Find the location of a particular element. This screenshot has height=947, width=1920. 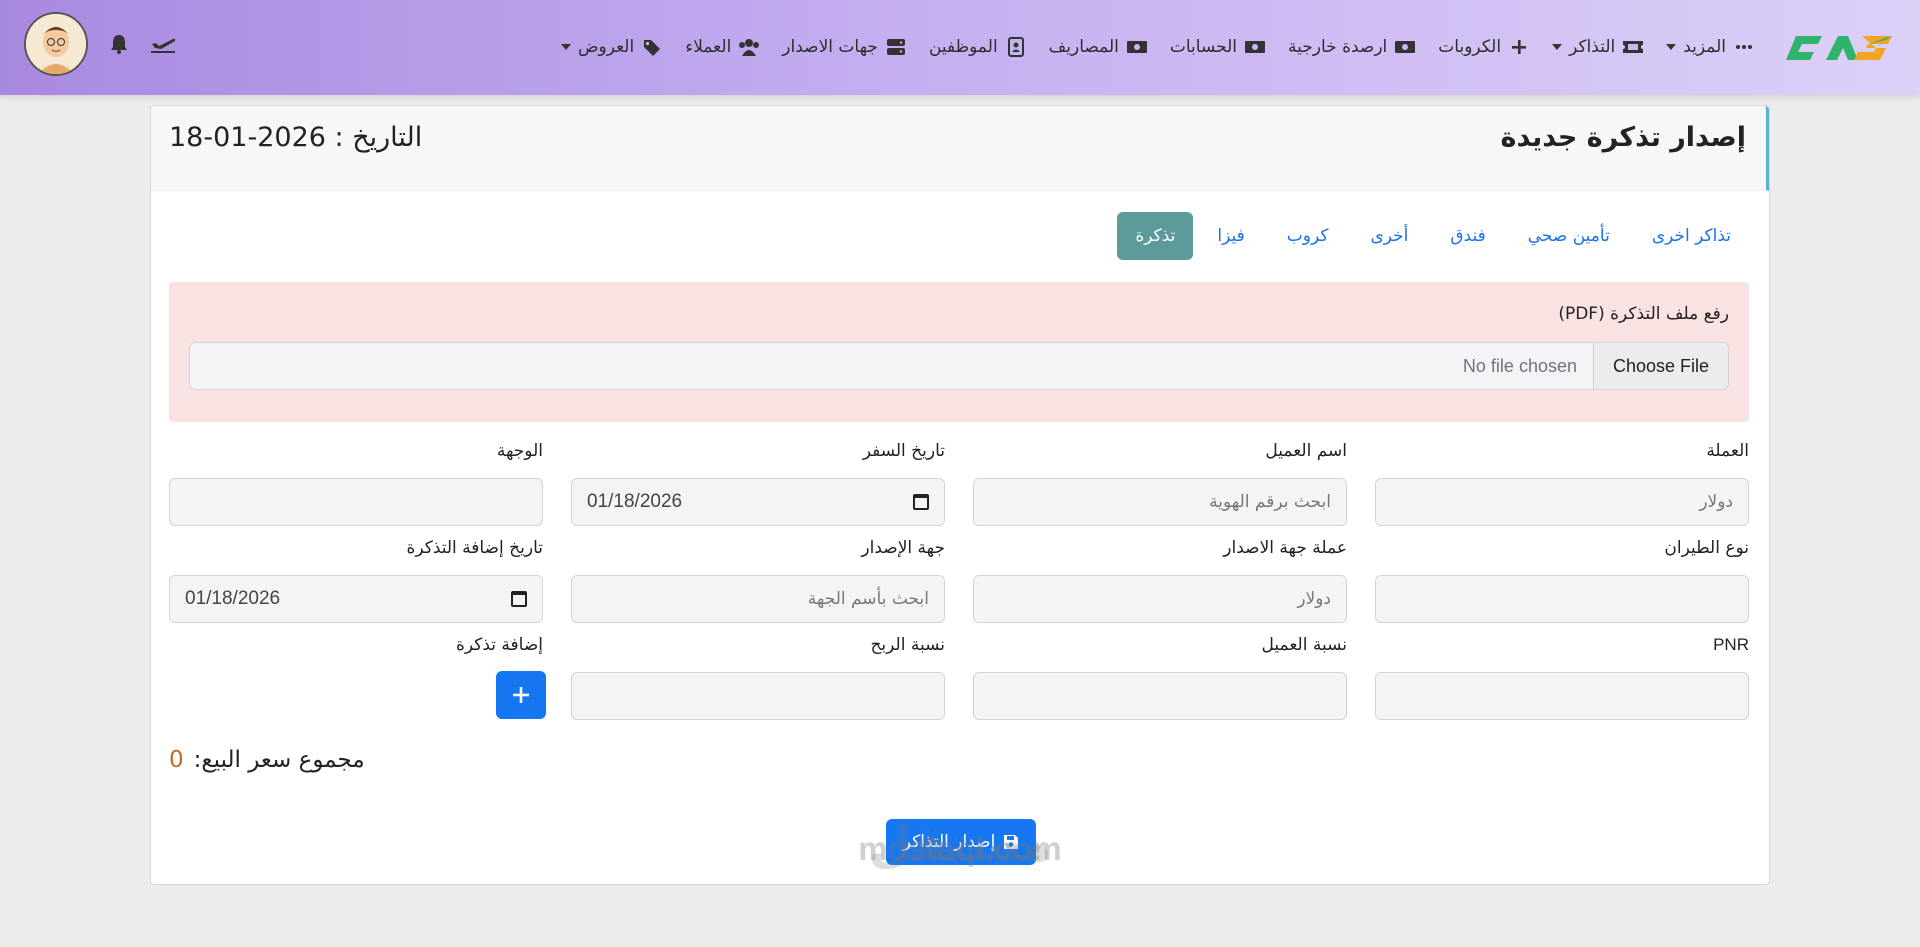

nav-item-label: الحسابات is located at coordinates (1203, 47).